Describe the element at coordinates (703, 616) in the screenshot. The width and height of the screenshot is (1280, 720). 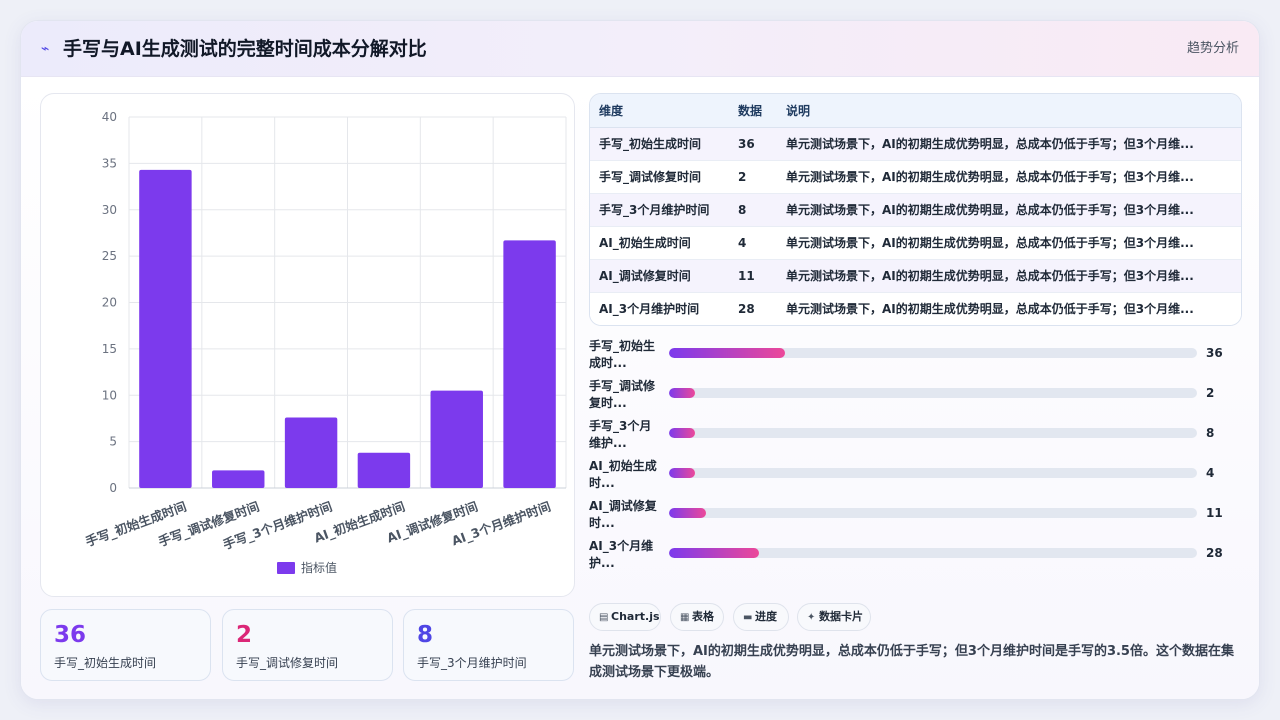
I see `tag-label: 表格` at that location.